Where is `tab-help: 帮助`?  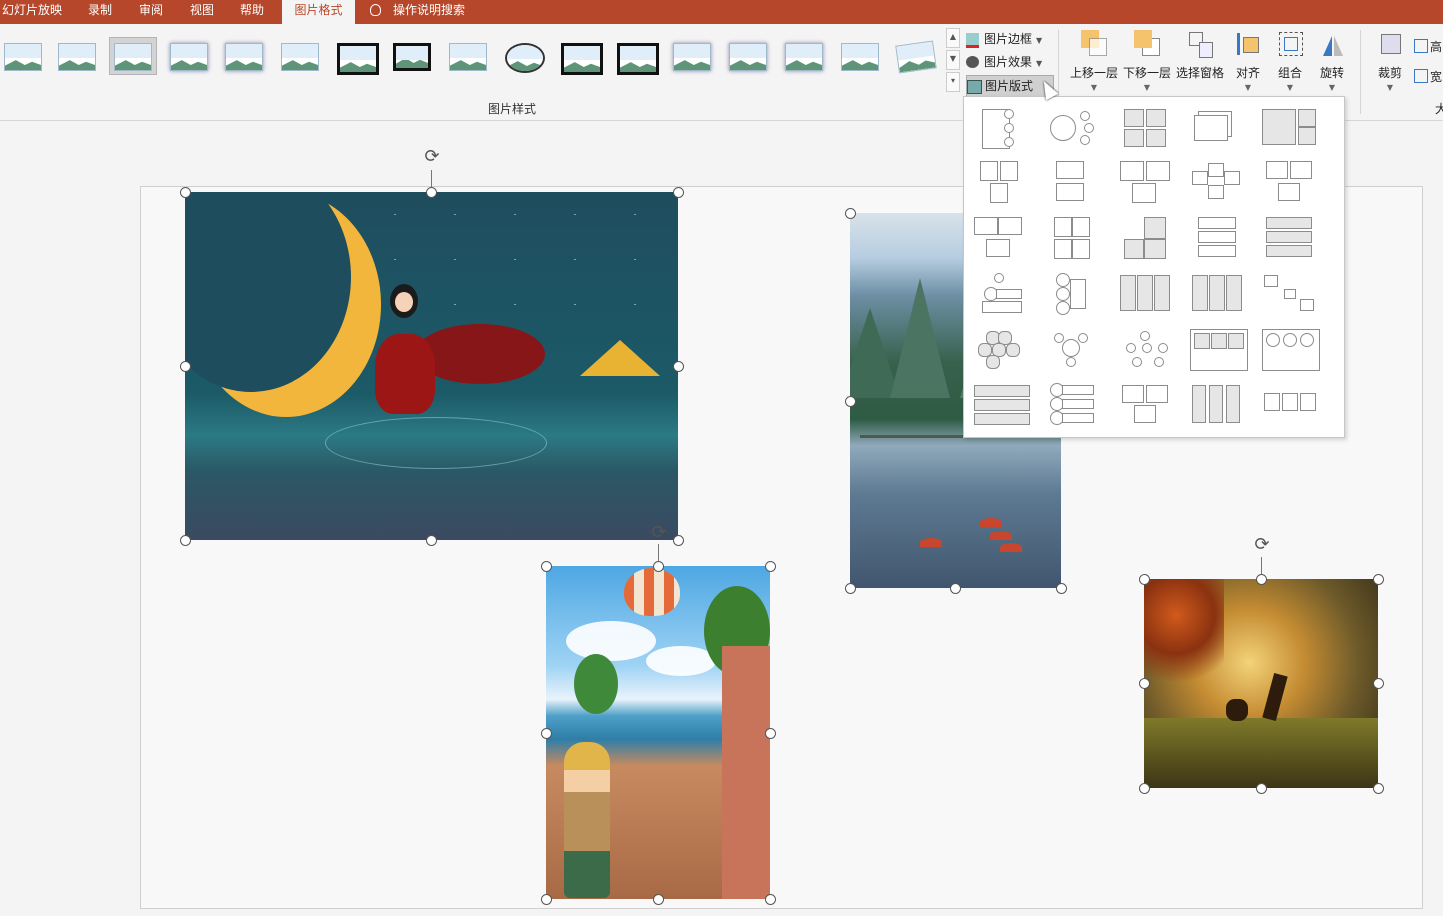 tab-help: 帮助 is located at coordinates (252, 12).